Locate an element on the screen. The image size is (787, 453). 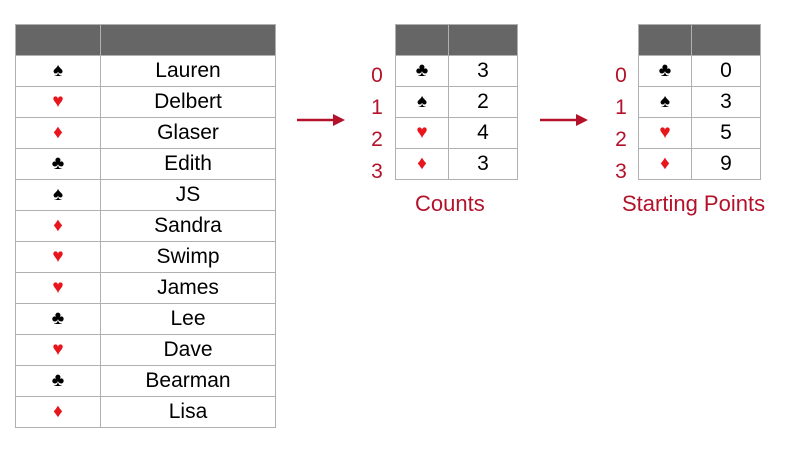
table-row: ♦ Sandra is located at coordinates (145, 226).